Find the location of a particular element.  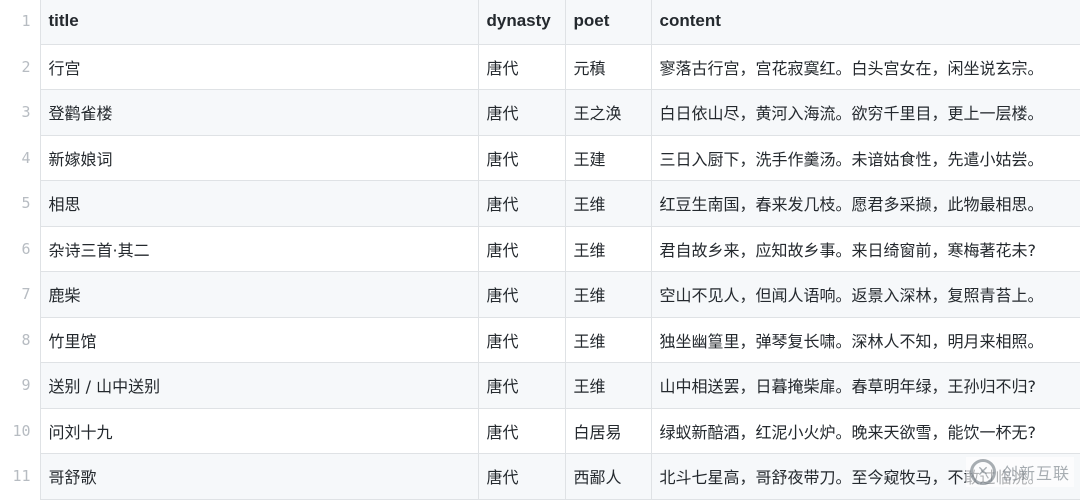

cell-title: 鹿柴 is located at coordinates (259, 294).